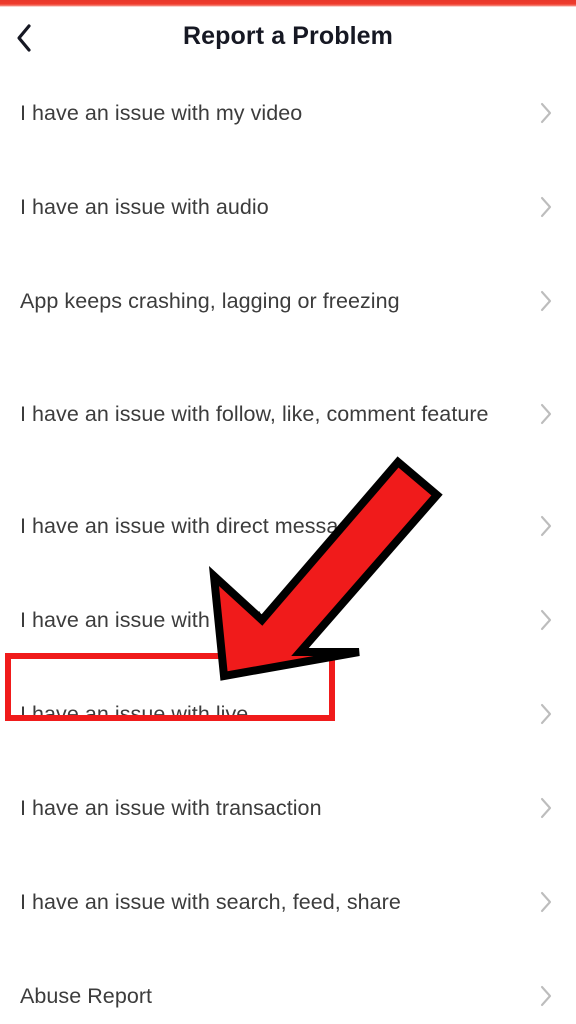 The width and height of the screenshot is (576, 1024). I want to click on list-item-label: Abuse Report, so click(86, 996).